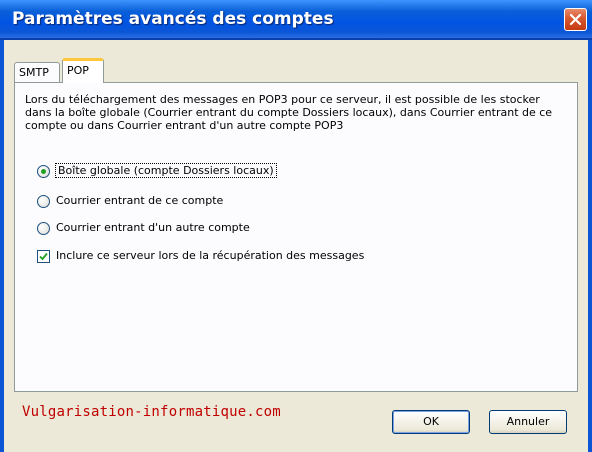 The width and height of the screenshot is (592, 452). I want to click on window-frame-right, so click(590, 246).